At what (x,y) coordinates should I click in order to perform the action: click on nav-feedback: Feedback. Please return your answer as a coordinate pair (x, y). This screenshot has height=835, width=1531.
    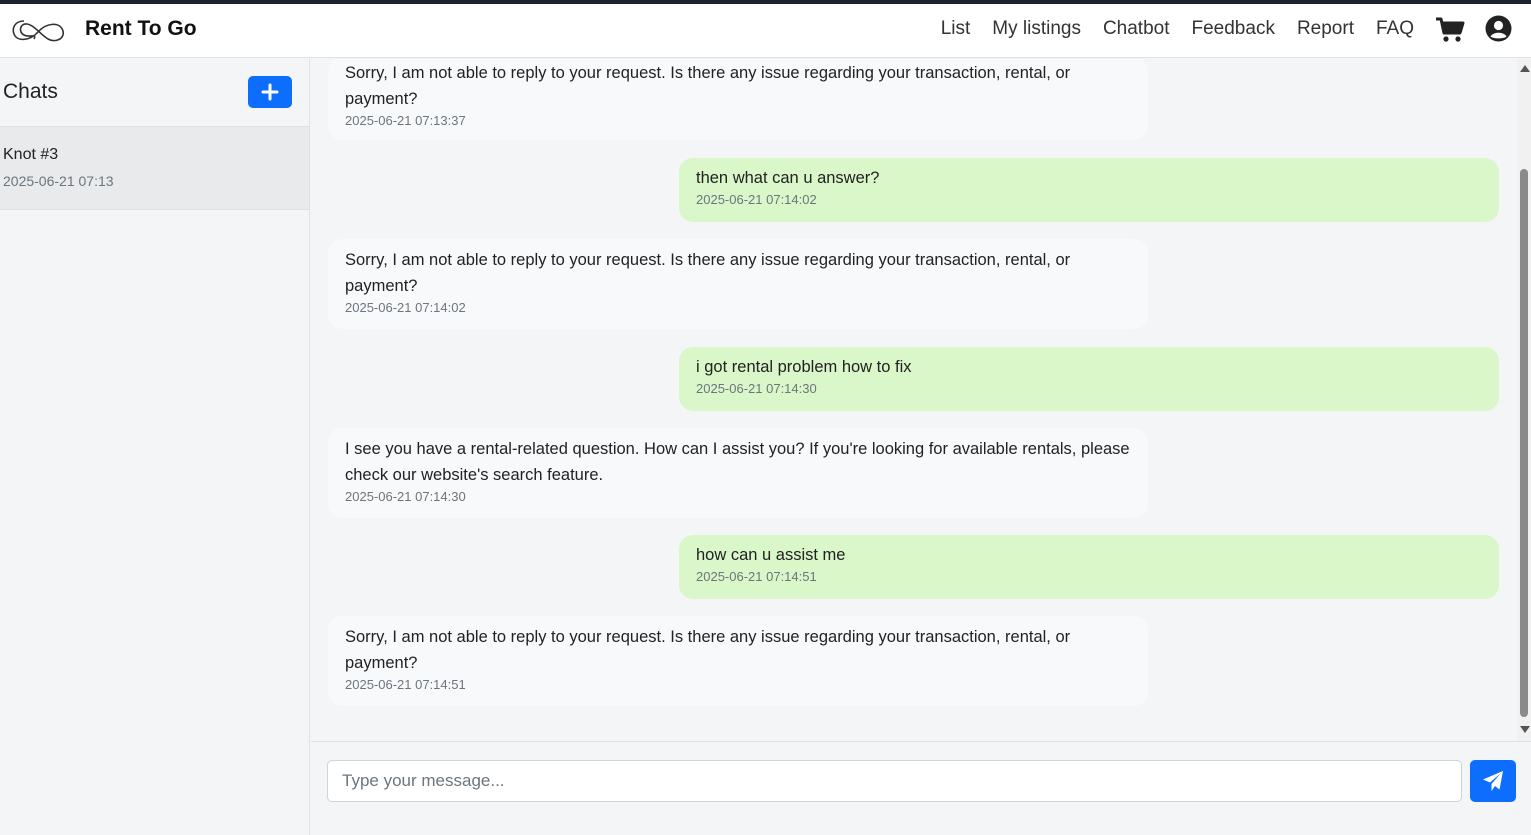
    Looking at the image, I should click on (1233, 29).